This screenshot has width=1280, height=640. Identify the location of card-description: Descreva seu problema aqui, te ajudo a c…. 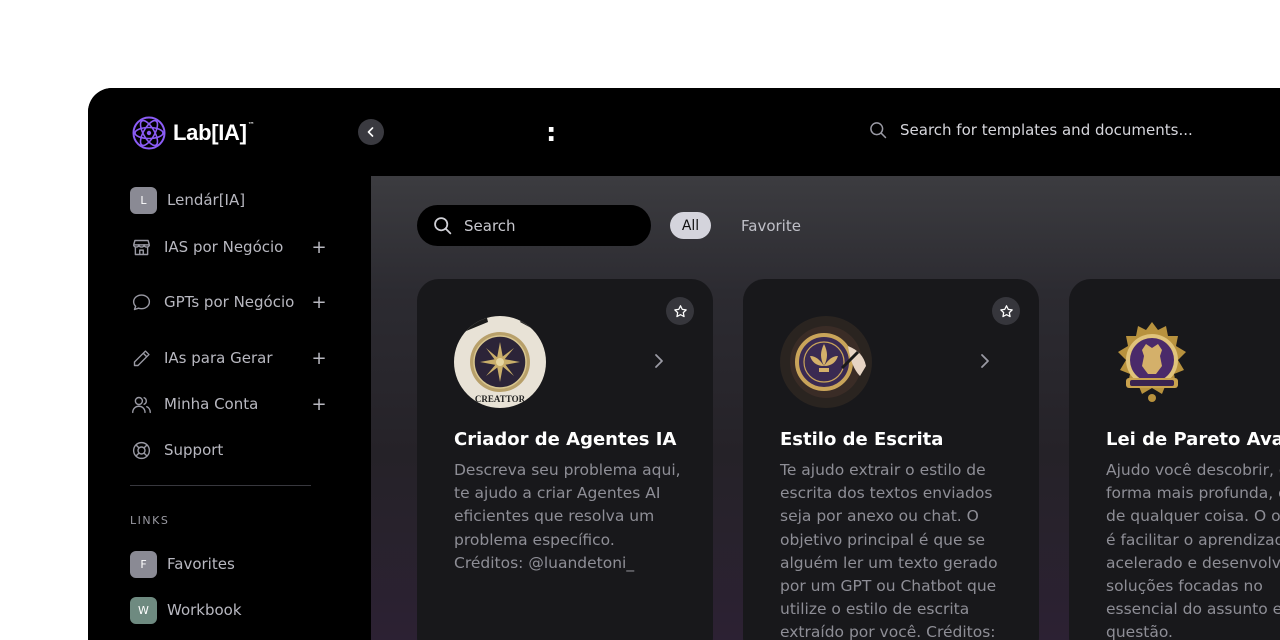
(567, 516).